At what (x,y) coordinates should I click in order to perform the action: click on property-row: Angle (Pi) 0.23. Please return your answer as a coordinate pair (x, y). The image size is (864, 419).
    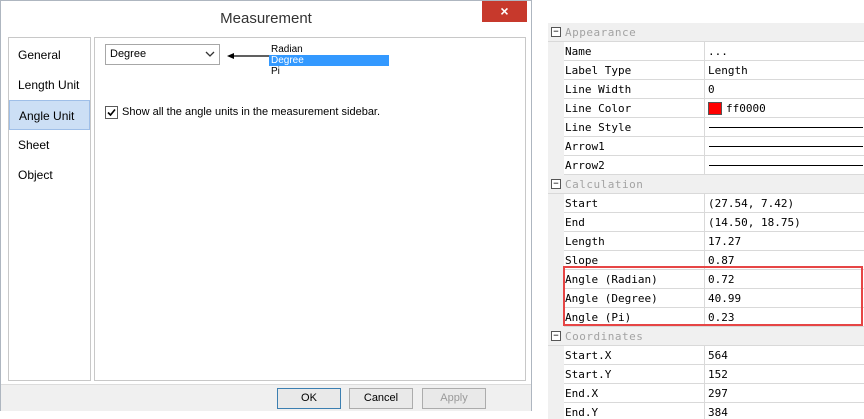
    Looking at the image, I should click on (706, 317).